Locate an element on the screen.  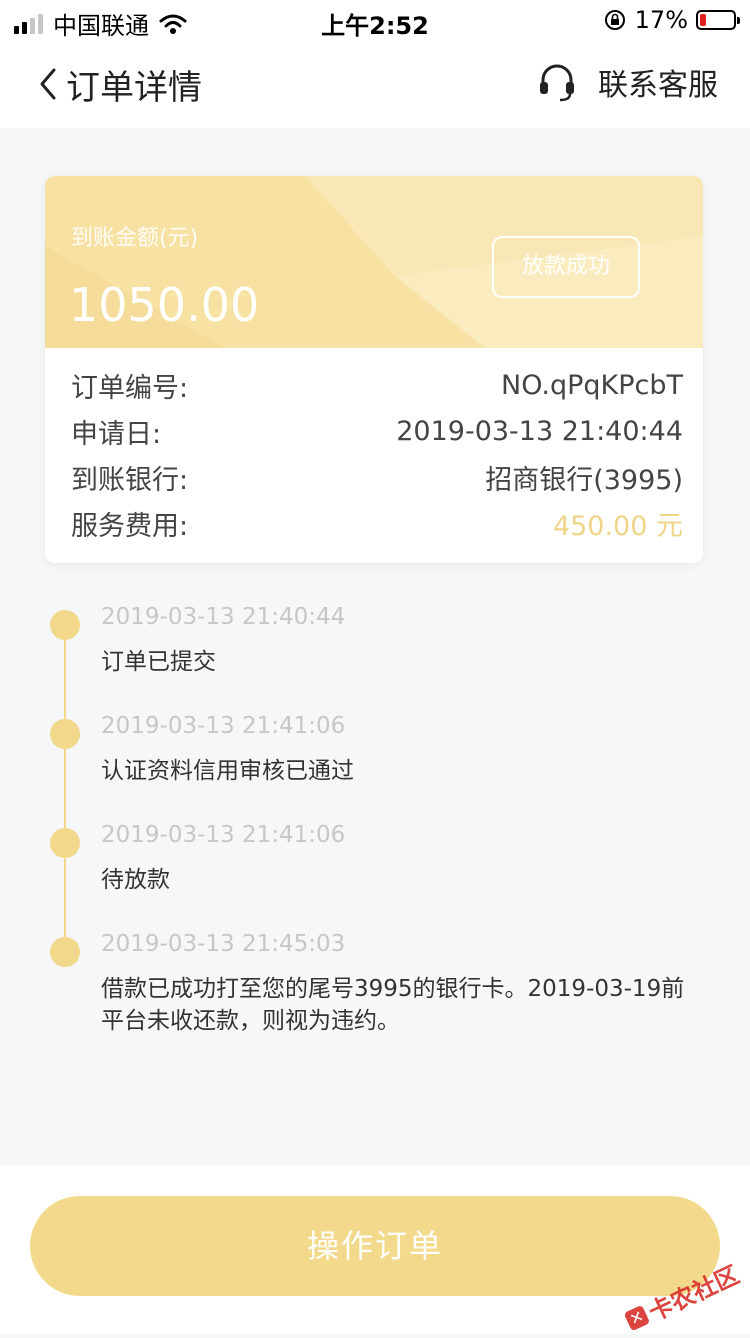
status-bar: 中国联通 上午2:52 17% is located at coordinates (375, 20).